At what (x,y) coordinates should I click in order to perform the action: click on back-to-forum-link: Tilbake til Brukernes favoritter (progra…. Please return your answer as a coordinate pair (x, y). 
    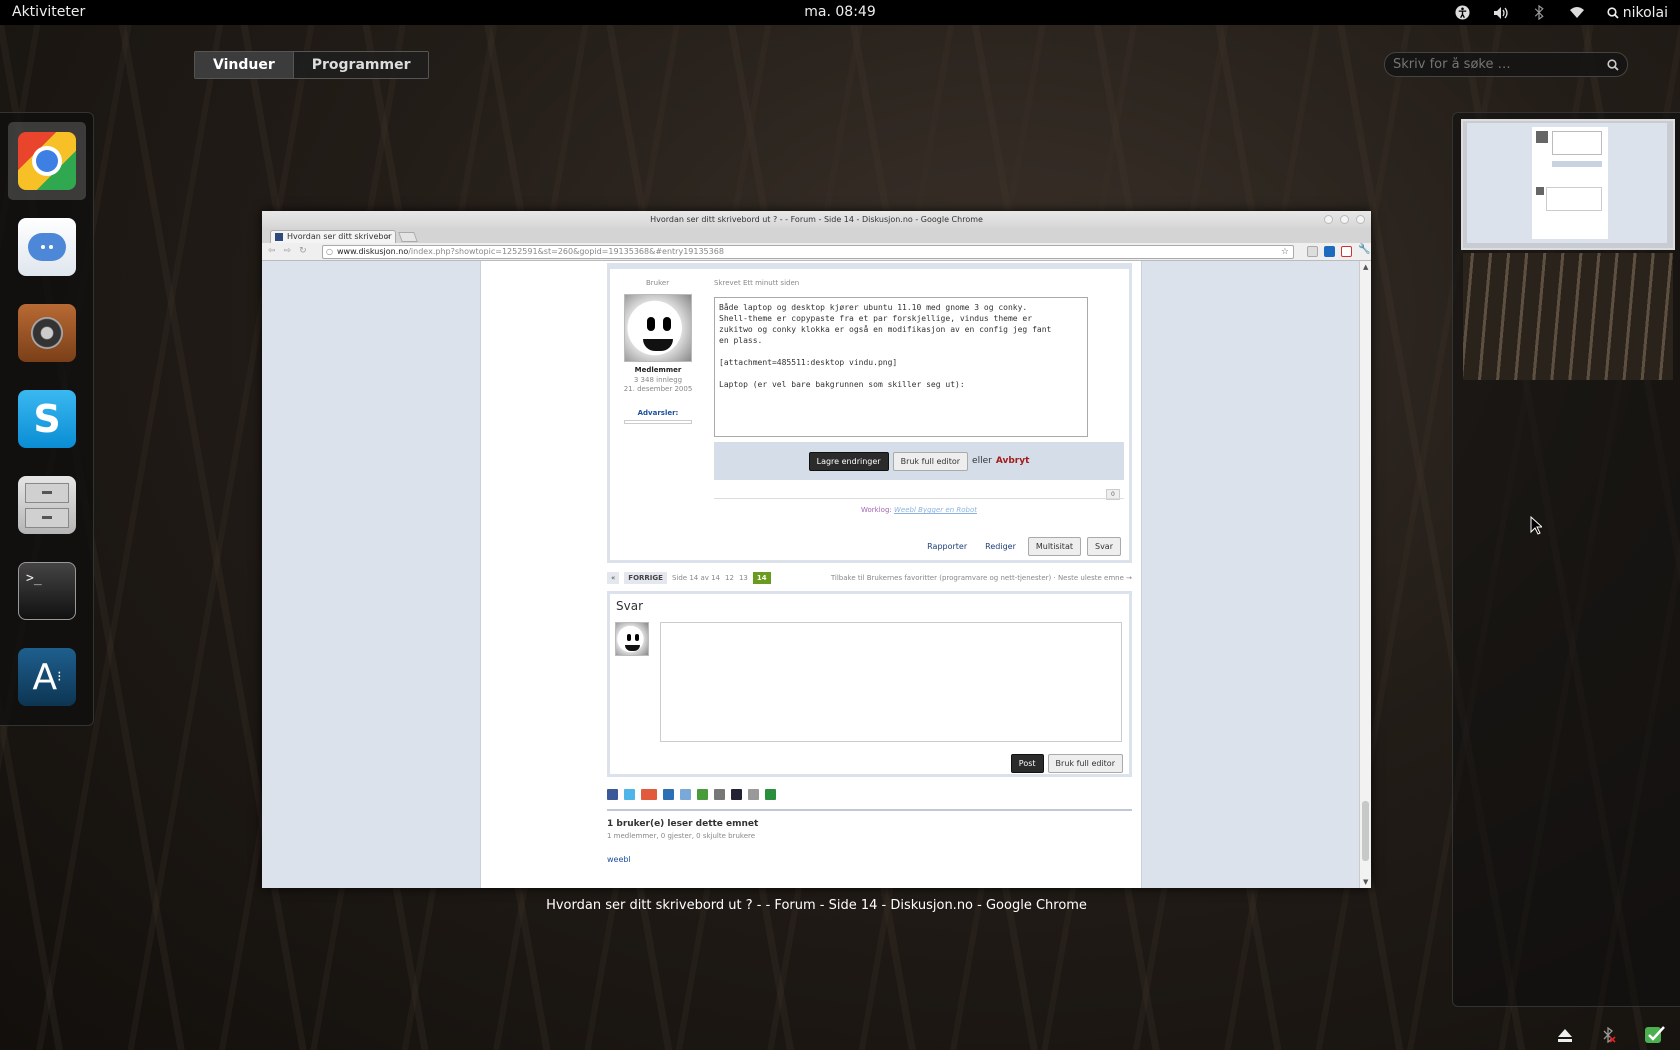
    Looking at the image, I should click on (981, 578).